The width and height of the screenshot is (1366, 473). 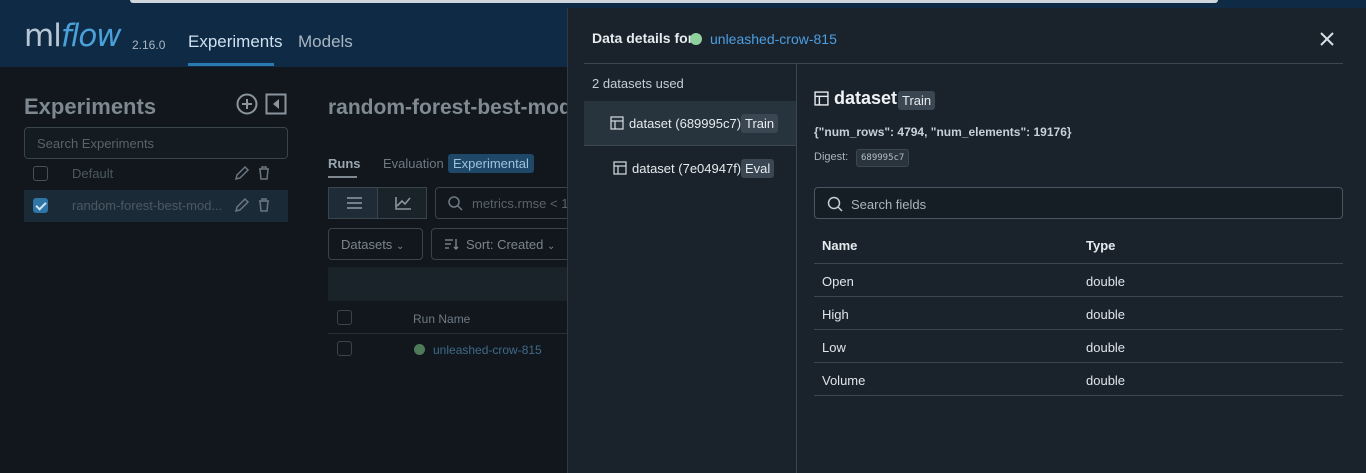 What do you see at coordinates (452, 244) in the screenshot?
I see `sort-icon` at bounding box center [452, 244].